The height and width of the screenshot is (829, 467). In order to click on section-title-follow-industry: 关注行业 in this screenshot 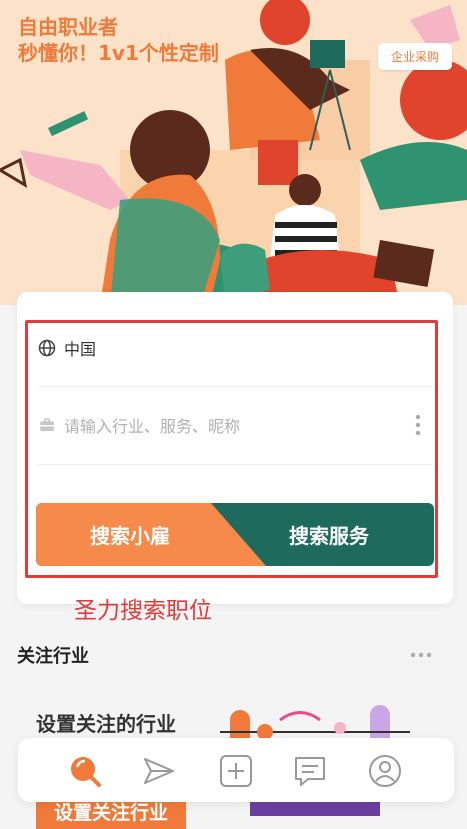, I will do `click(53, 656)`.